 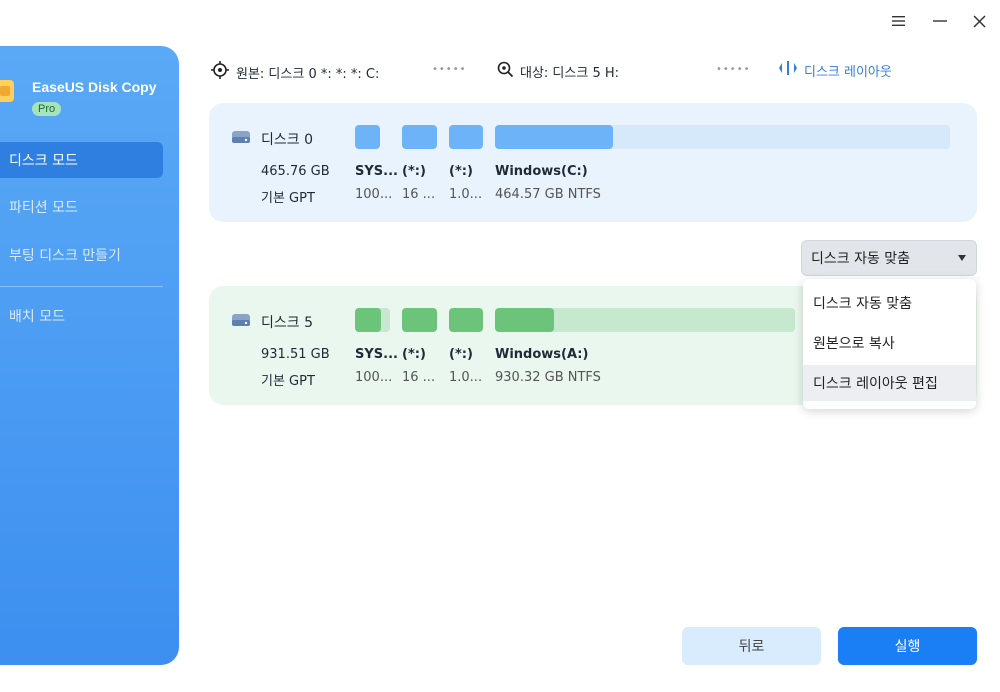 What do you see at coordinates (295, 171) in the screenshot?
I see `disk-size: 465.76 GB` at bounding box center [295, 171].